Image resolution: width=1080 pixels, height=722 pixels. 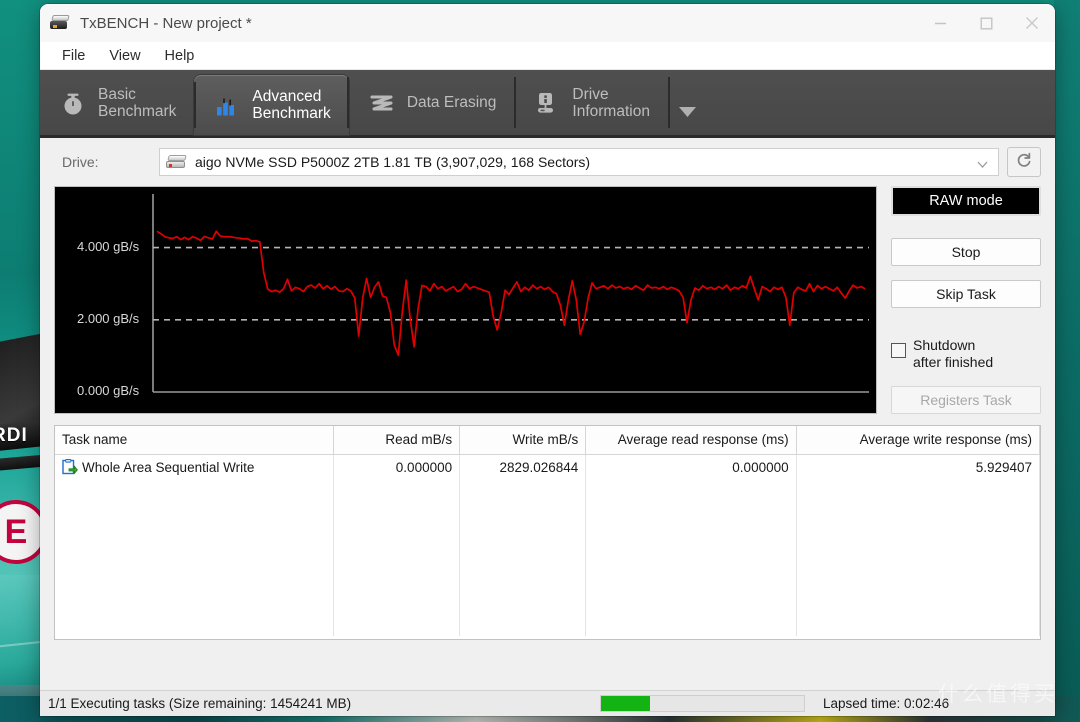 I want to click on tab-erasing-line1: Data Erasing, so click(x=451, y=102).